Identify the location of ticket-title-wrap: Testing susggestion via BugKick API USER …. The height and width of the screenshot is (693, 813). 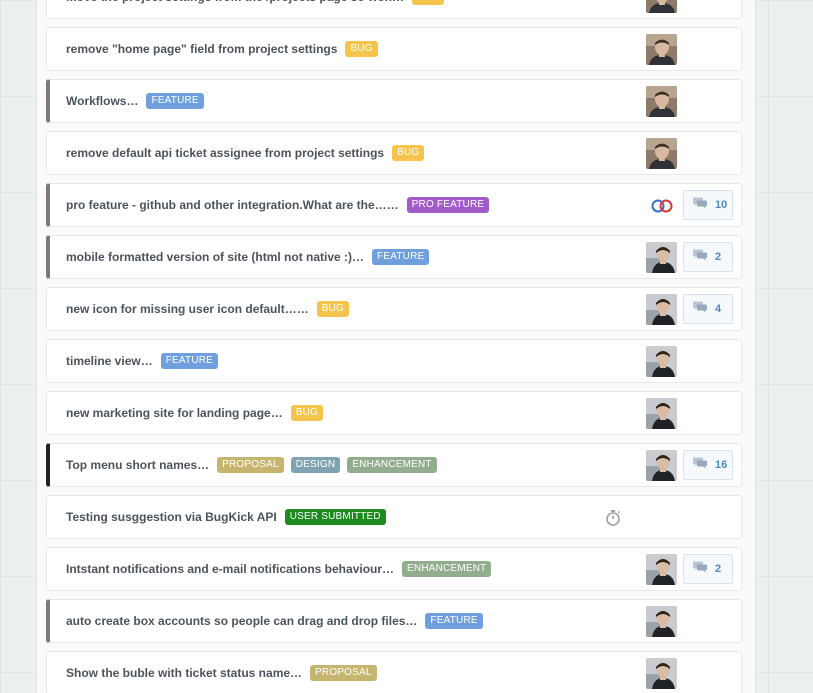
(226, 517).